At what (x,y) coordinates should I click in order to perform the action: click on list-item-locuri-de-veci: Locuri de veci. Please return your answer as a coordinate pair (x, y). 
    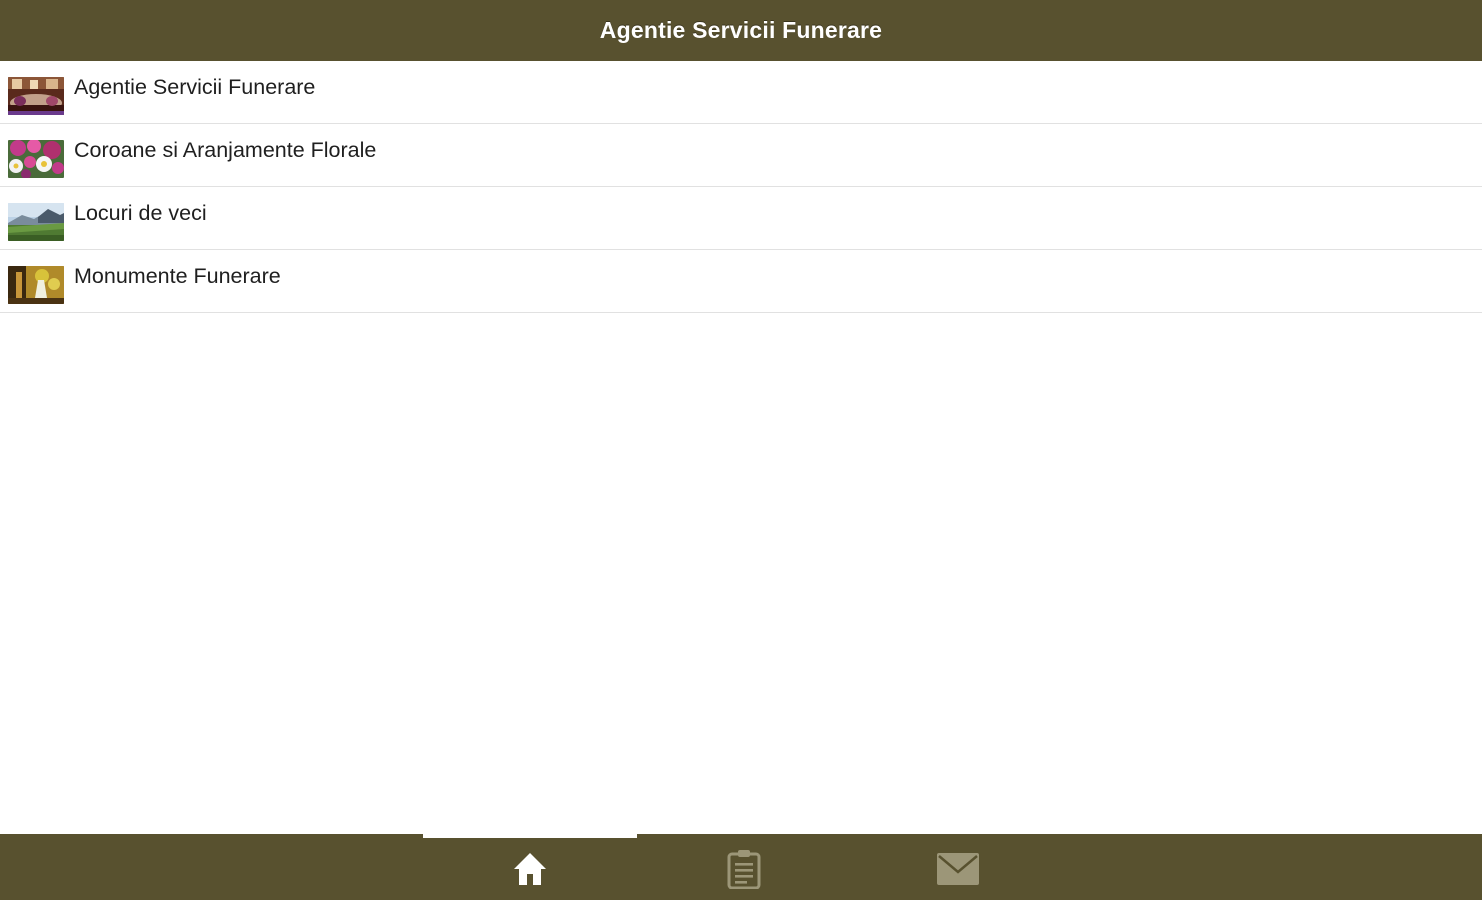
    Looking at the image, I should click on (741, 218).